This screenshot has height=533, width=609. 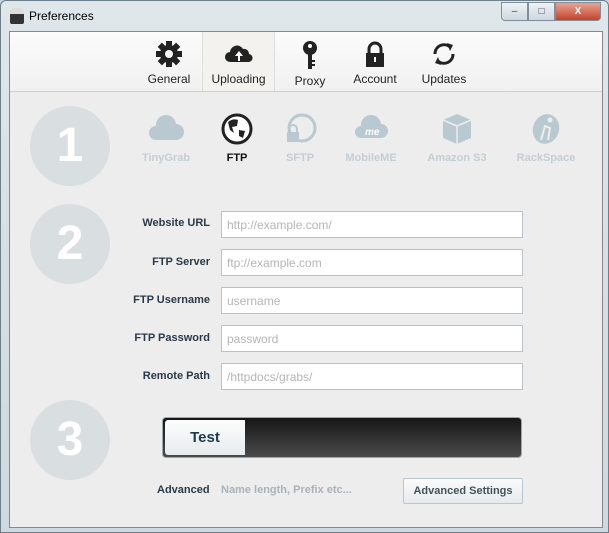 What do you see at coordinates (375, 54) in the screenshot?
I see `lock-icon` at bounding box center [375, 54].